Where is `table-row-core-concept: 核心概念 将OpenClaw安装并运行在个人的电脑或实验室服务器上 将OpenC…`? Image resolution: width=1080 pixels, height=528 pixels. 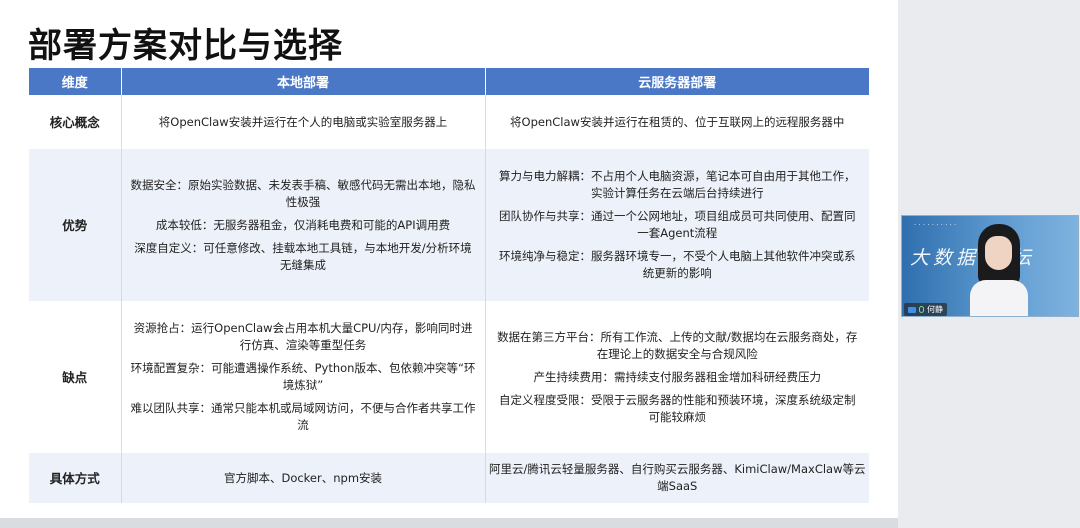 table-row-core-concept: 核心概念 将OpenClaw安装并运行在个人的电脑或实验室服务器上 将OpenC… is located at coordinates (449, 122).